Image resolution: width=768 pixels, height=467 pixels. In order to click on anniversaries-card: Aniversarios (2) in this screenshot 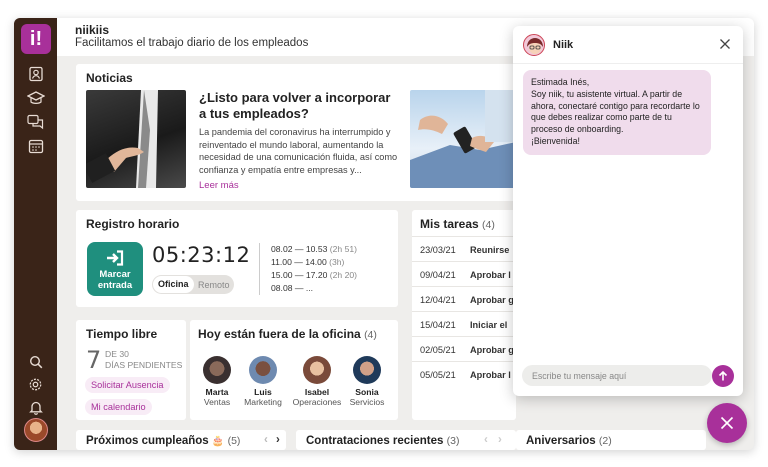, I will do `click(611, 440)`.